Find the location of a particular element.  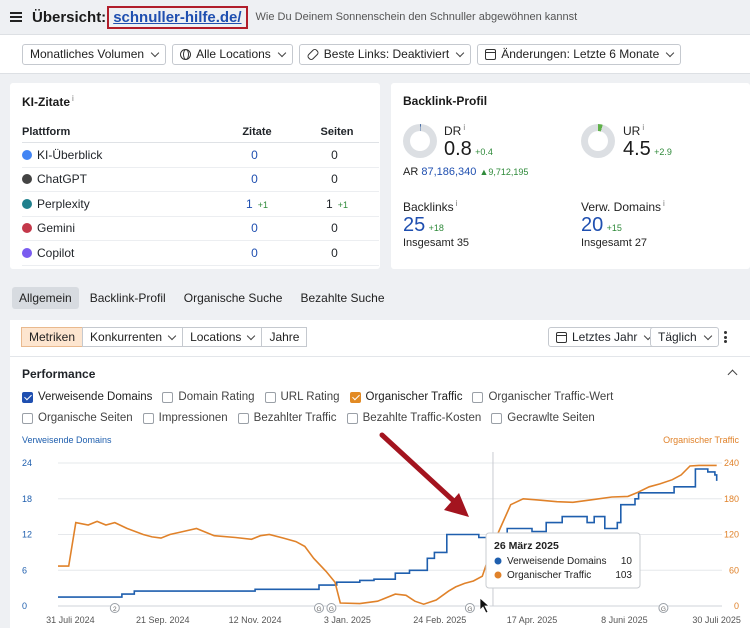

google-icon is located at coordinates (27, 154).